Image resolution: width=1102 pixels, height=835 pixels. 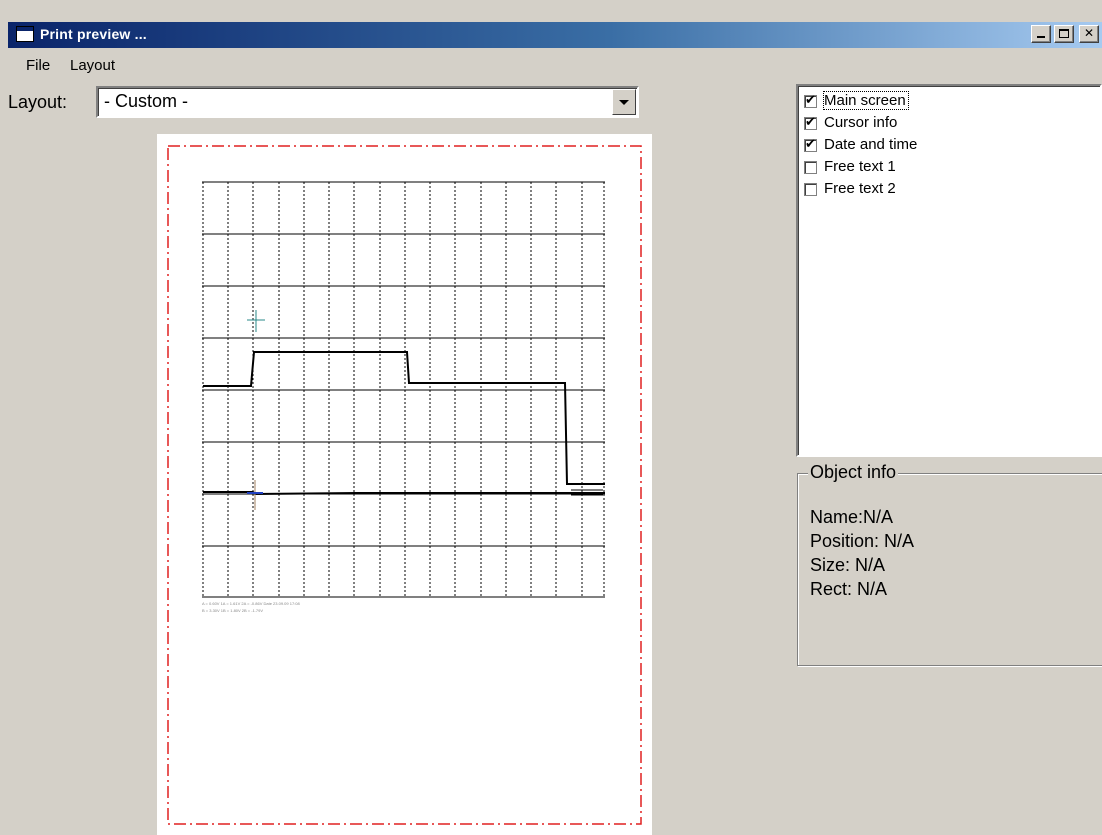 What do you see at coordinates (866, 100) in the screenshot?
I see `checklist-item-label: Main screen` at bounding box center [866, 100].